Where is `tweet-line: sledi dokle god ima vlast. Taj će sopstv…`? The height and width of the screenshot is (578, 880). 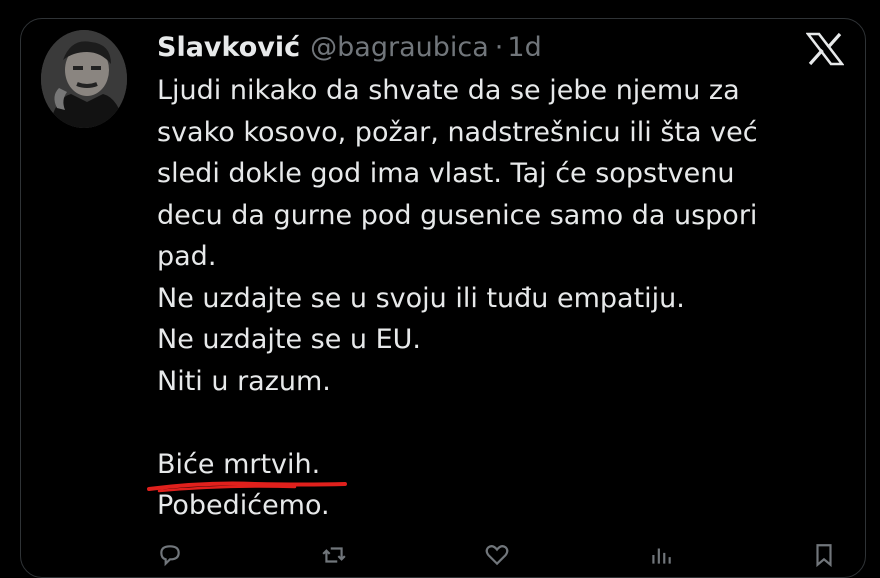 tweet-line: sledi dokle god ima vlast. Taj će sopstv… is located at coordinates (446, 173).